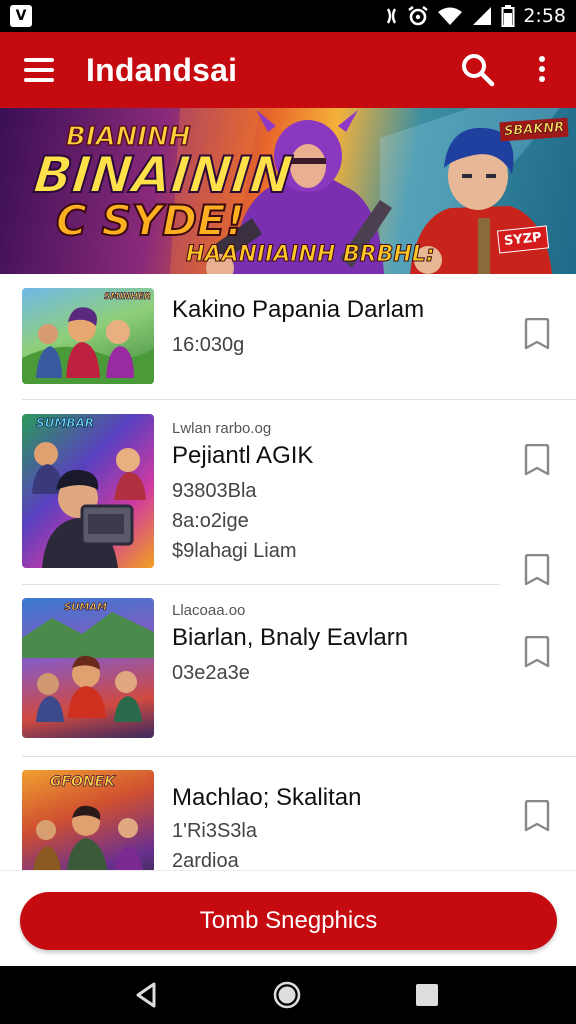 The height and width of the screenshot is (1024, 576). What do you see at coordinates (450, 16) in the screenshot?
I see `wifi-icon` at bounding box center [450, 16].